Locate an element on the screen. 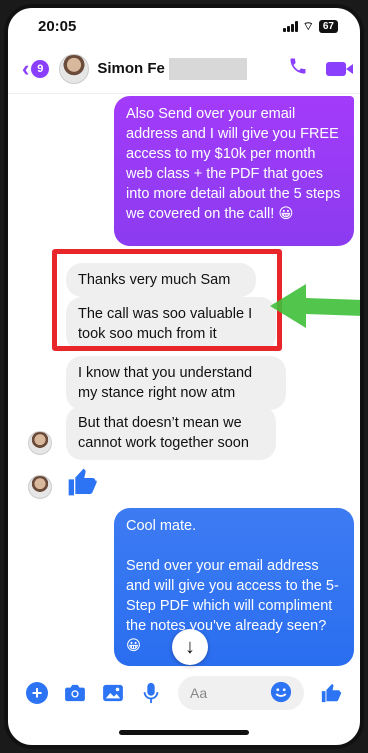 This screenshot has width=368, height=753. green-arrow-annotation is located at coordinates (315, 306).